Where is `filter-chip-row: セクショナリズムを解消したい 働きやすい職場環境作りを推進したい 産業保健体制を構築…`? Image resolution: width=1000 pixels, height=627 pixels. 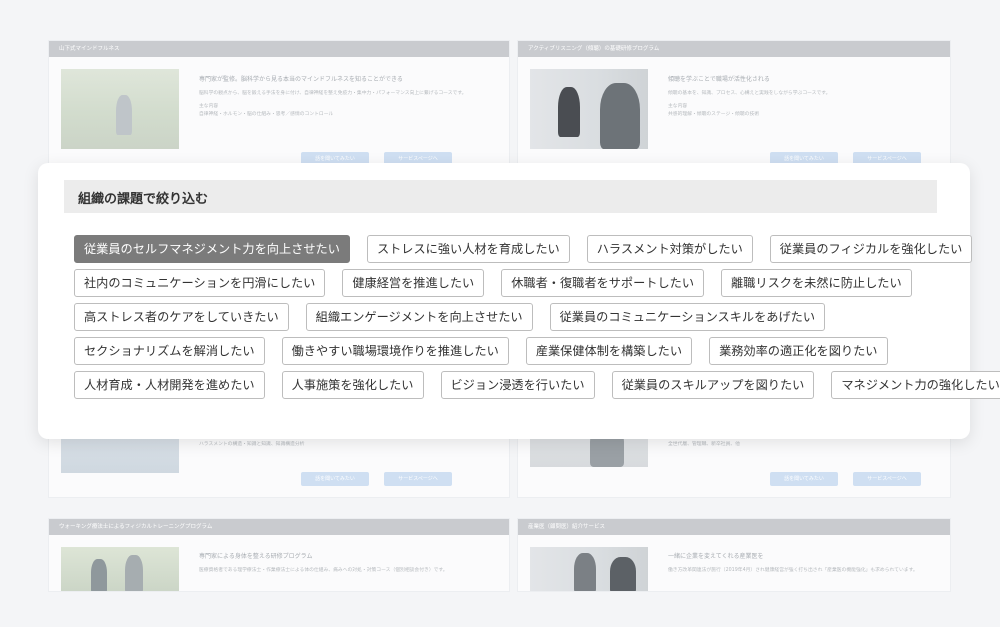
filter-chip-row: セクショナリズムを解消したい 働きやすい職場環境作りを推進したい 産業保健体制を構築… is located at coordinates (509, 351).